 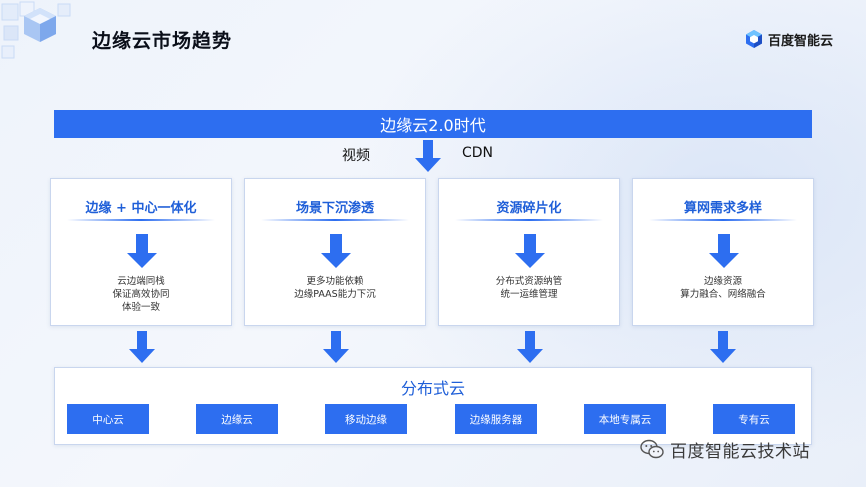 I want to click on trend-card: 边缘 + 中心一体化 云边端同栈 保证高效协同 体验一致, so click(x=141, y=252).